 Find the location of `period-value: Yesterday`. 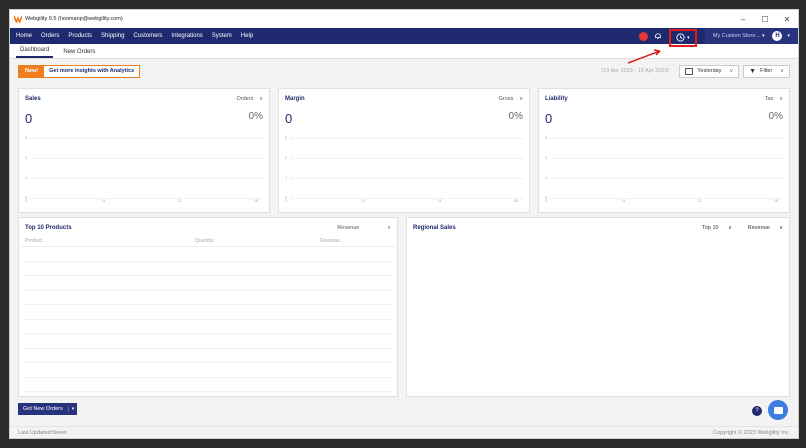

period-value: Yesterday is located at coordinates (709, 71).